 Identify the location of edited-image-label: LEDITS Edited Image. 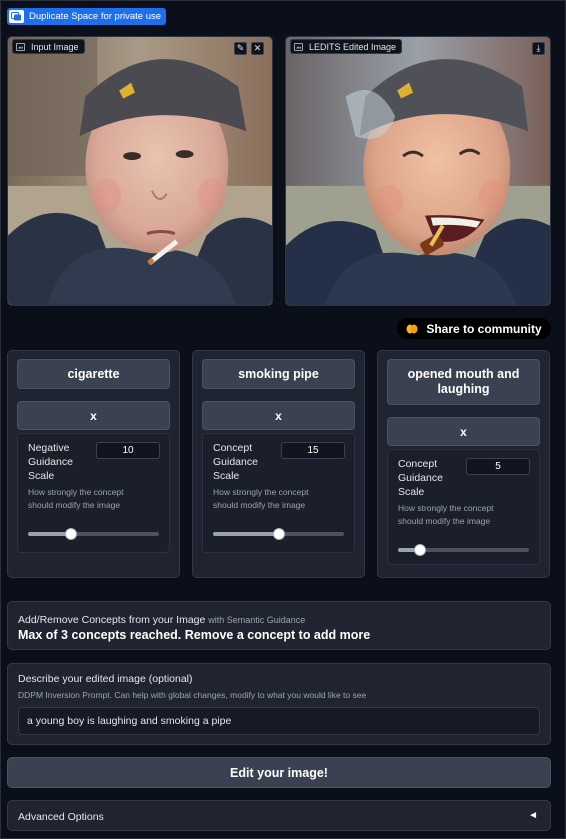
(346, 46).